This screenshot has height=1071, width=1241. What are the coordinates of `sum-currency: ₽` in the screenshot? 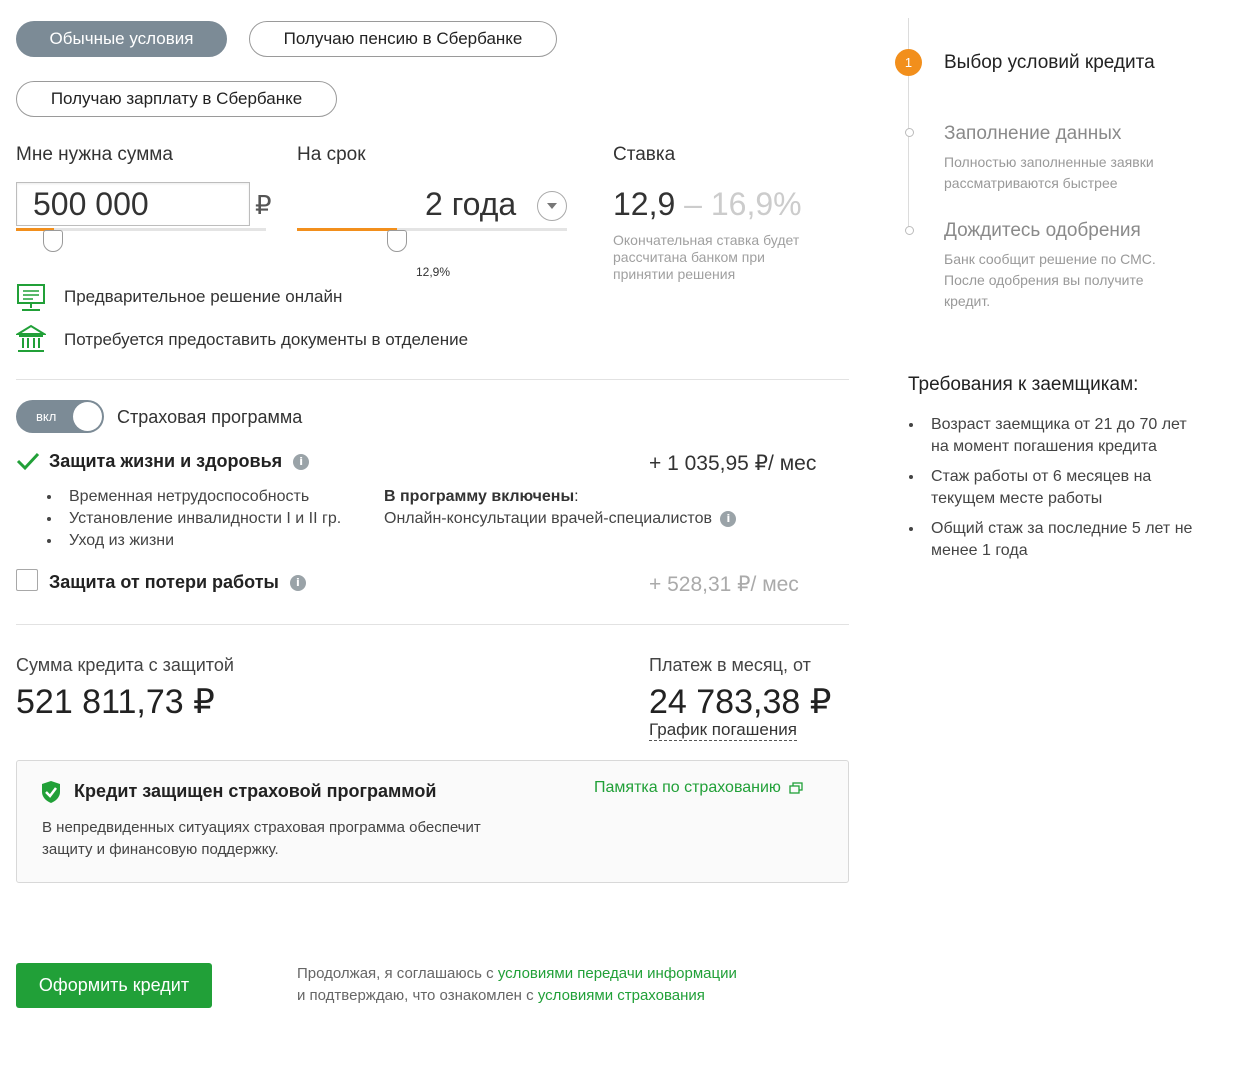 It's located at (263, 205).